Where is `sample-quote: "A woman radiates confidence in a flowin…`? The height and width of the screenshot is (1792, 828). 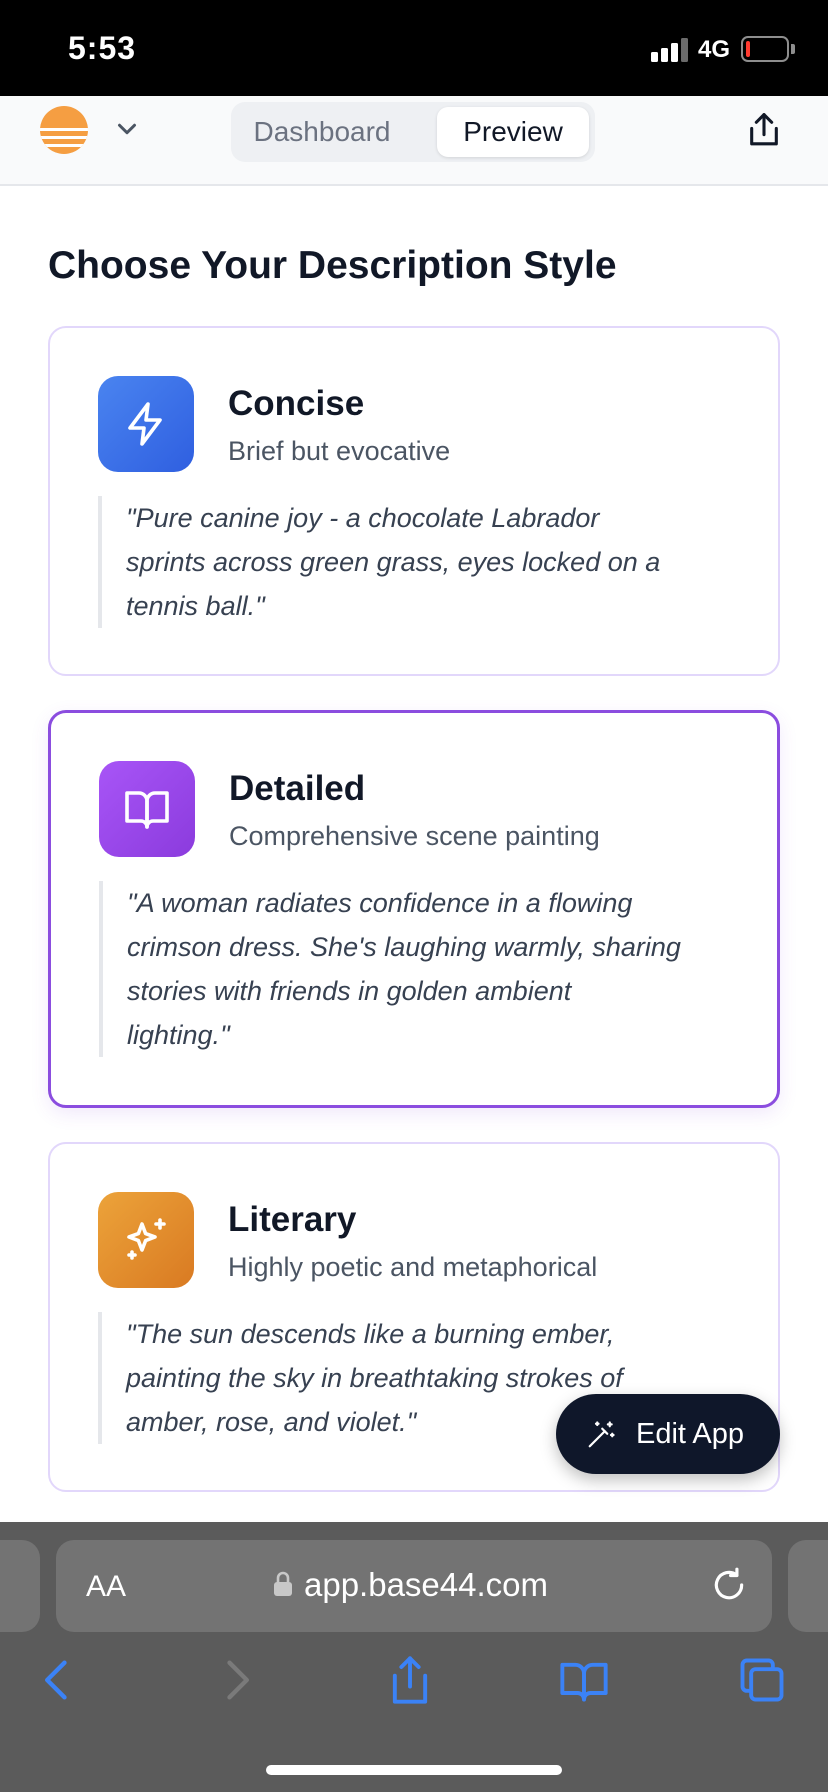 sample-quote: "A woman radiates confidence in a flowin… is located at coordinates (424, 969).